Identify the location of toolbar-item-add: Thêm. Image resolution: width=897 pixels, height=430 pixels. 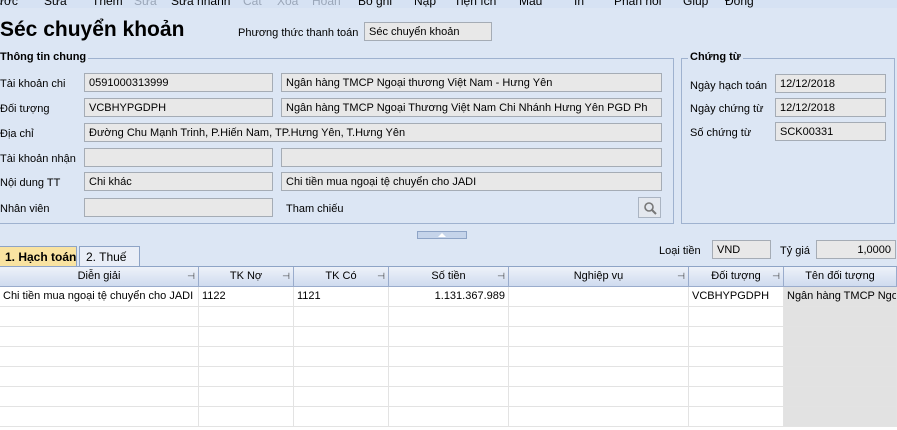
(107, 4).